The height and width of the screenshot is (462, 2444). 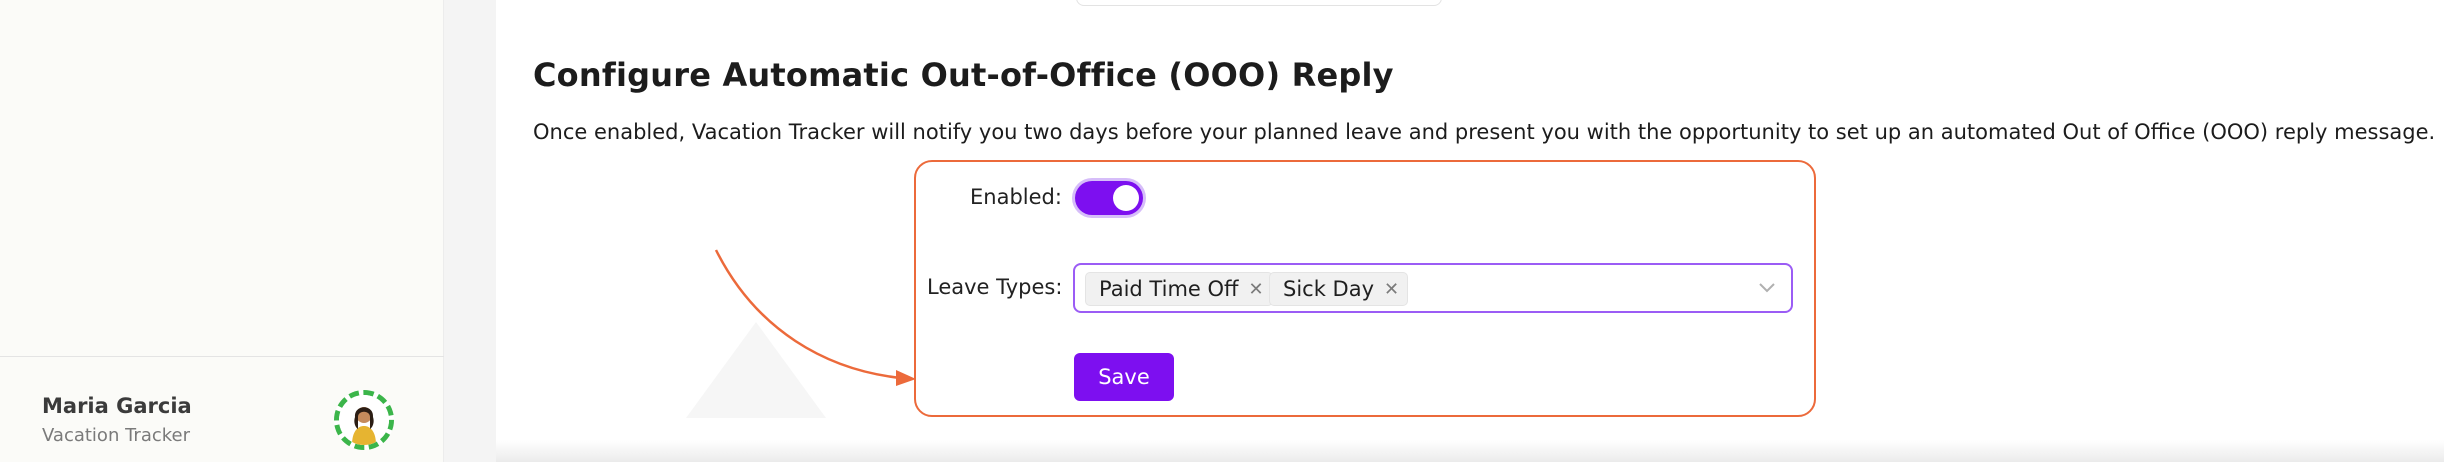 I want to click on pointer-arrow-icon, so click(x=815, y=317).